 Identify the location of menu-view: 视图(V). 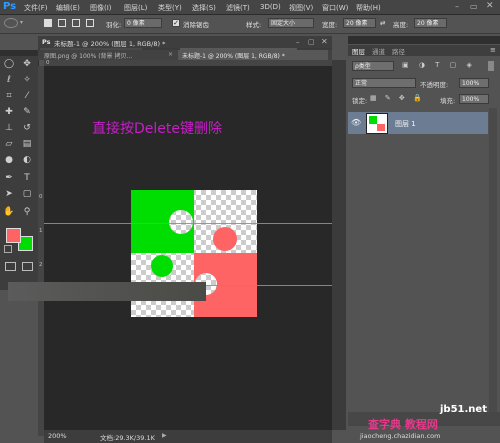
(301, 8).